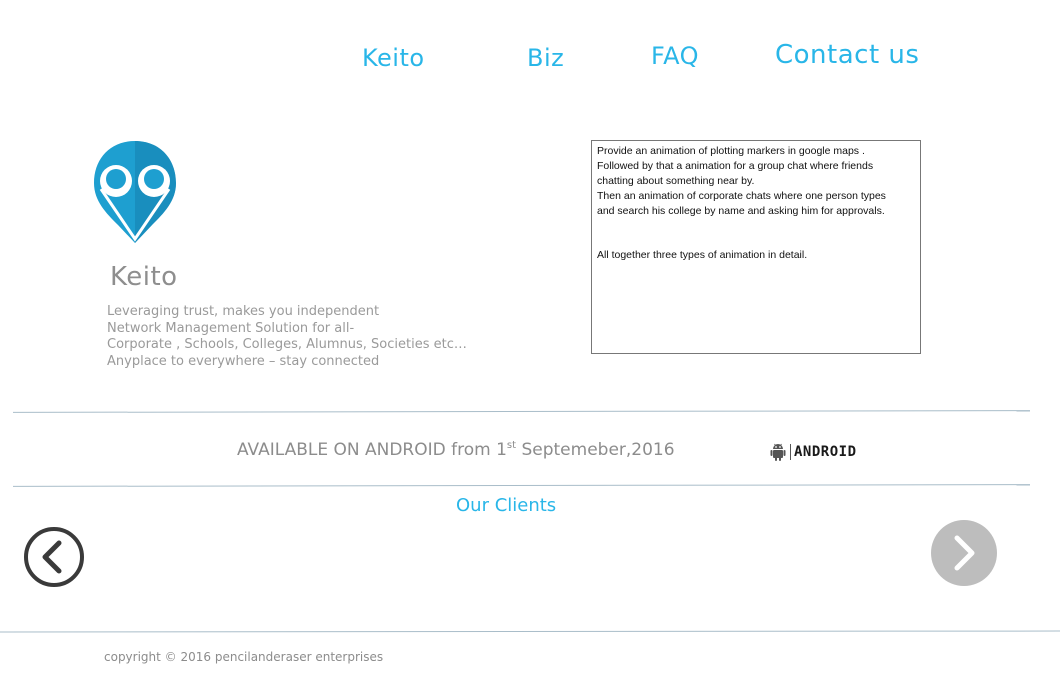 This screenshot has width=1060, height=686. Describe the element at coordinates (545, 58) in the screenshot. I see `nav-link-biz: Biz` at that location.